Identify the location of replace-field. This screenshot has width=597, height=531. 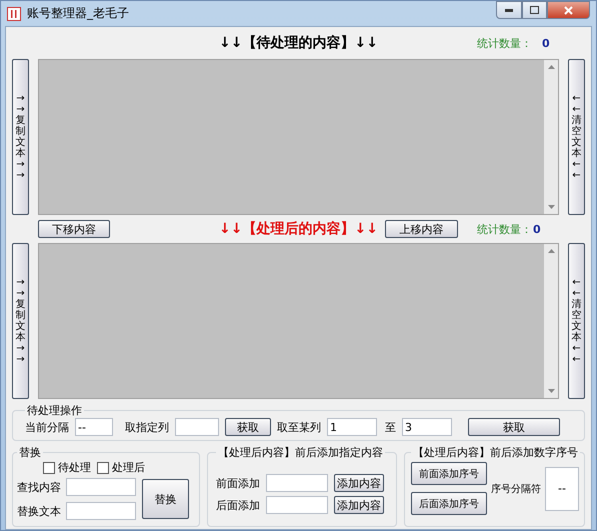
(101, 511).